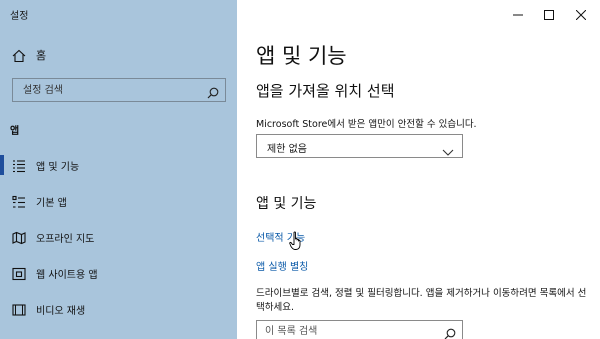 This screenshot has width=600, height=339. Describe the element at coordinates (118, 201) in the screenshot. I see `sidebar-item-default-apps: 기본 앱` at that location.